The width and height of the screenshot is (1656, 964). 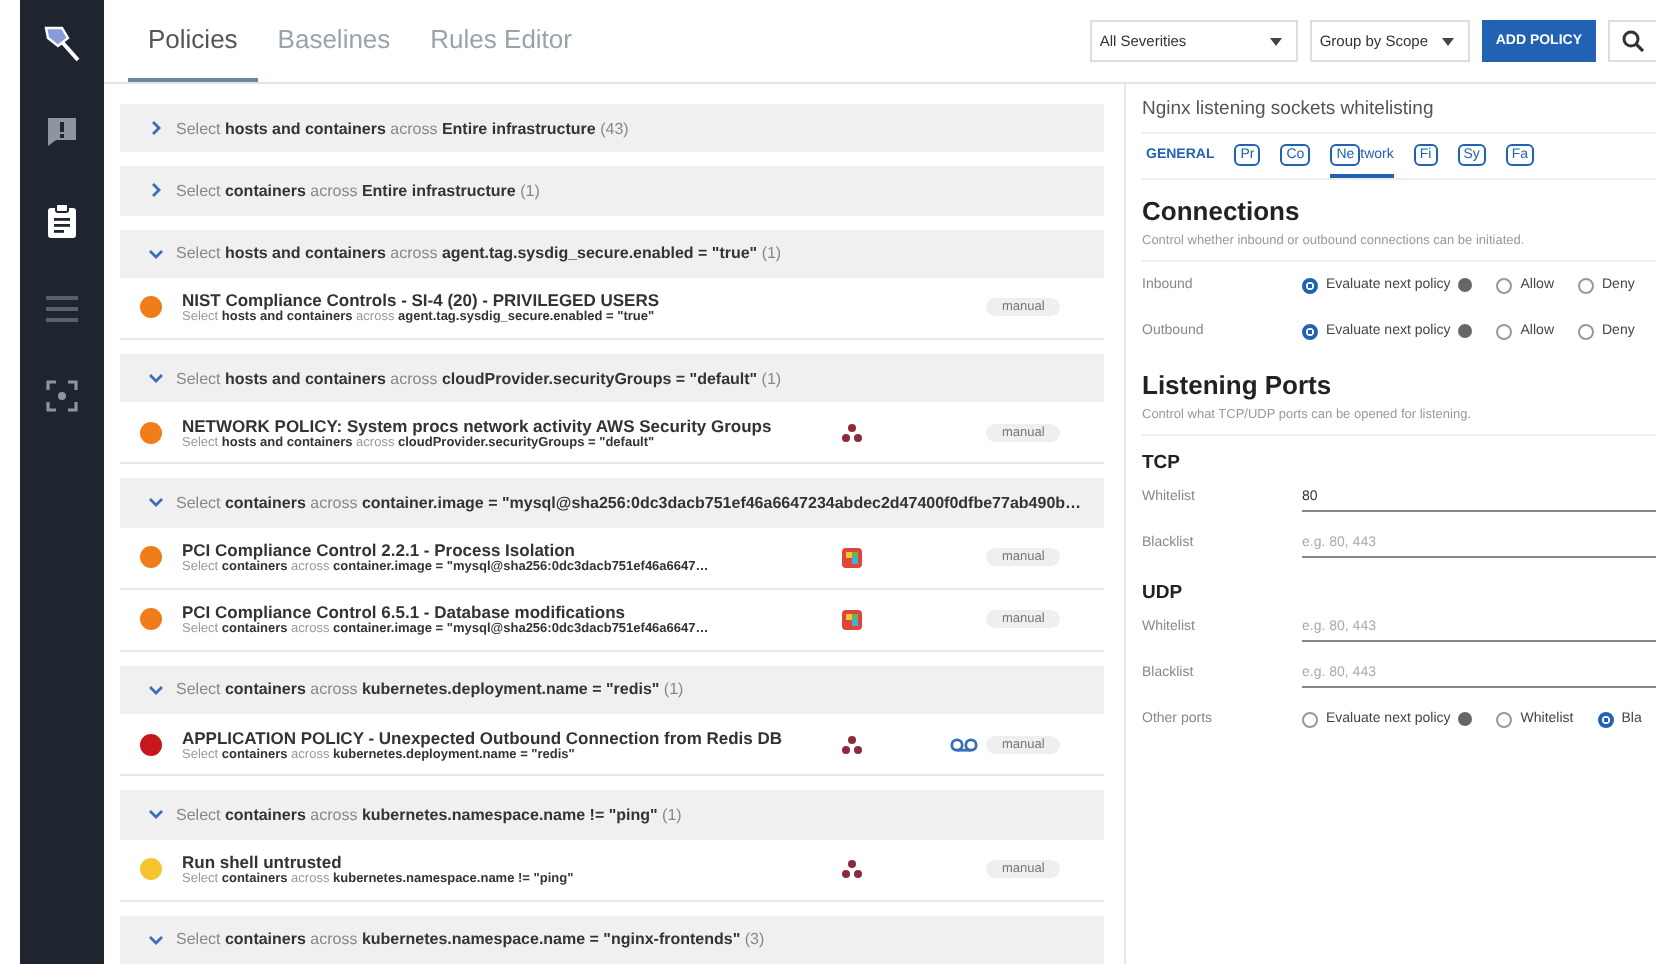 What do you see at coordinates (964, 744) in the screenshot?
I see `recording-icon` at bounding box center [964, 744].